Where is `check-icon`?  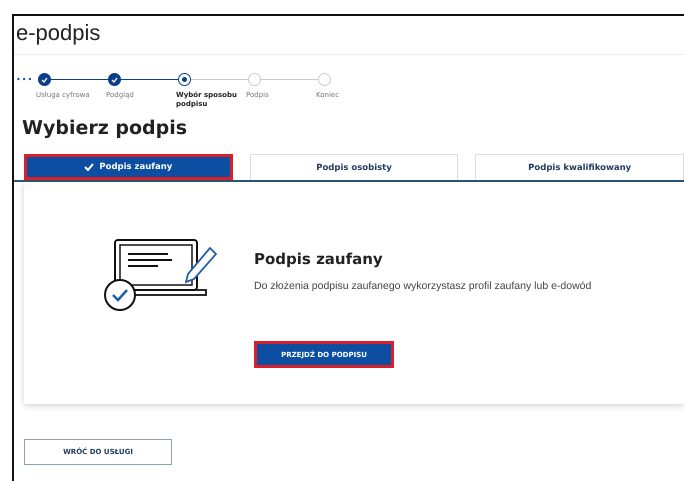 check-icon is located at coordinates (89, 167).